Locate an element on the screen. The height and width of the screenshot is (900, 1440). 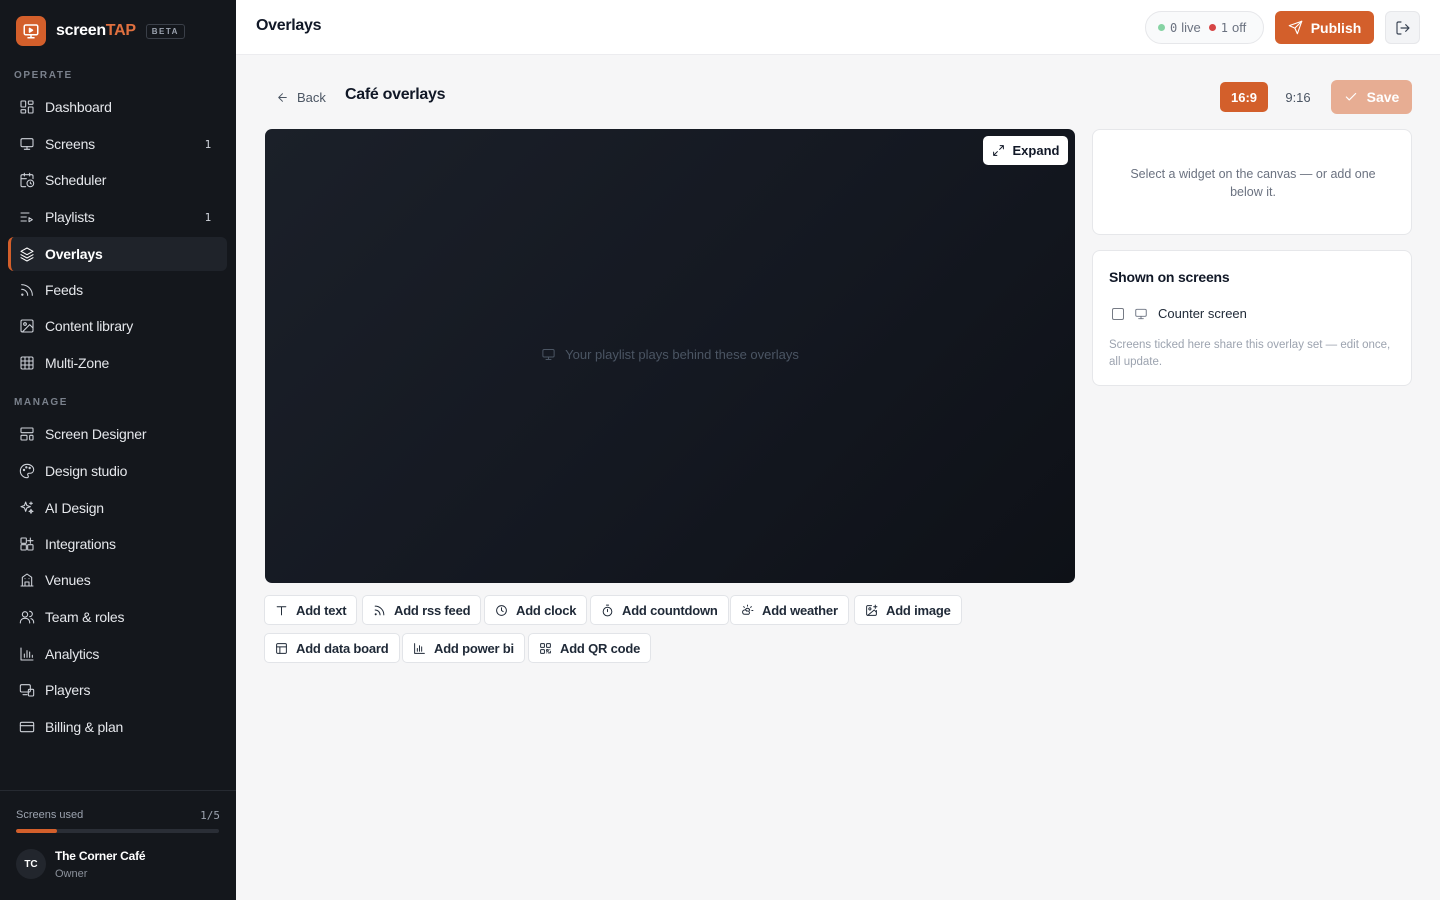
sidebar-item-label: Integrations is located at coordinates (80, 544).